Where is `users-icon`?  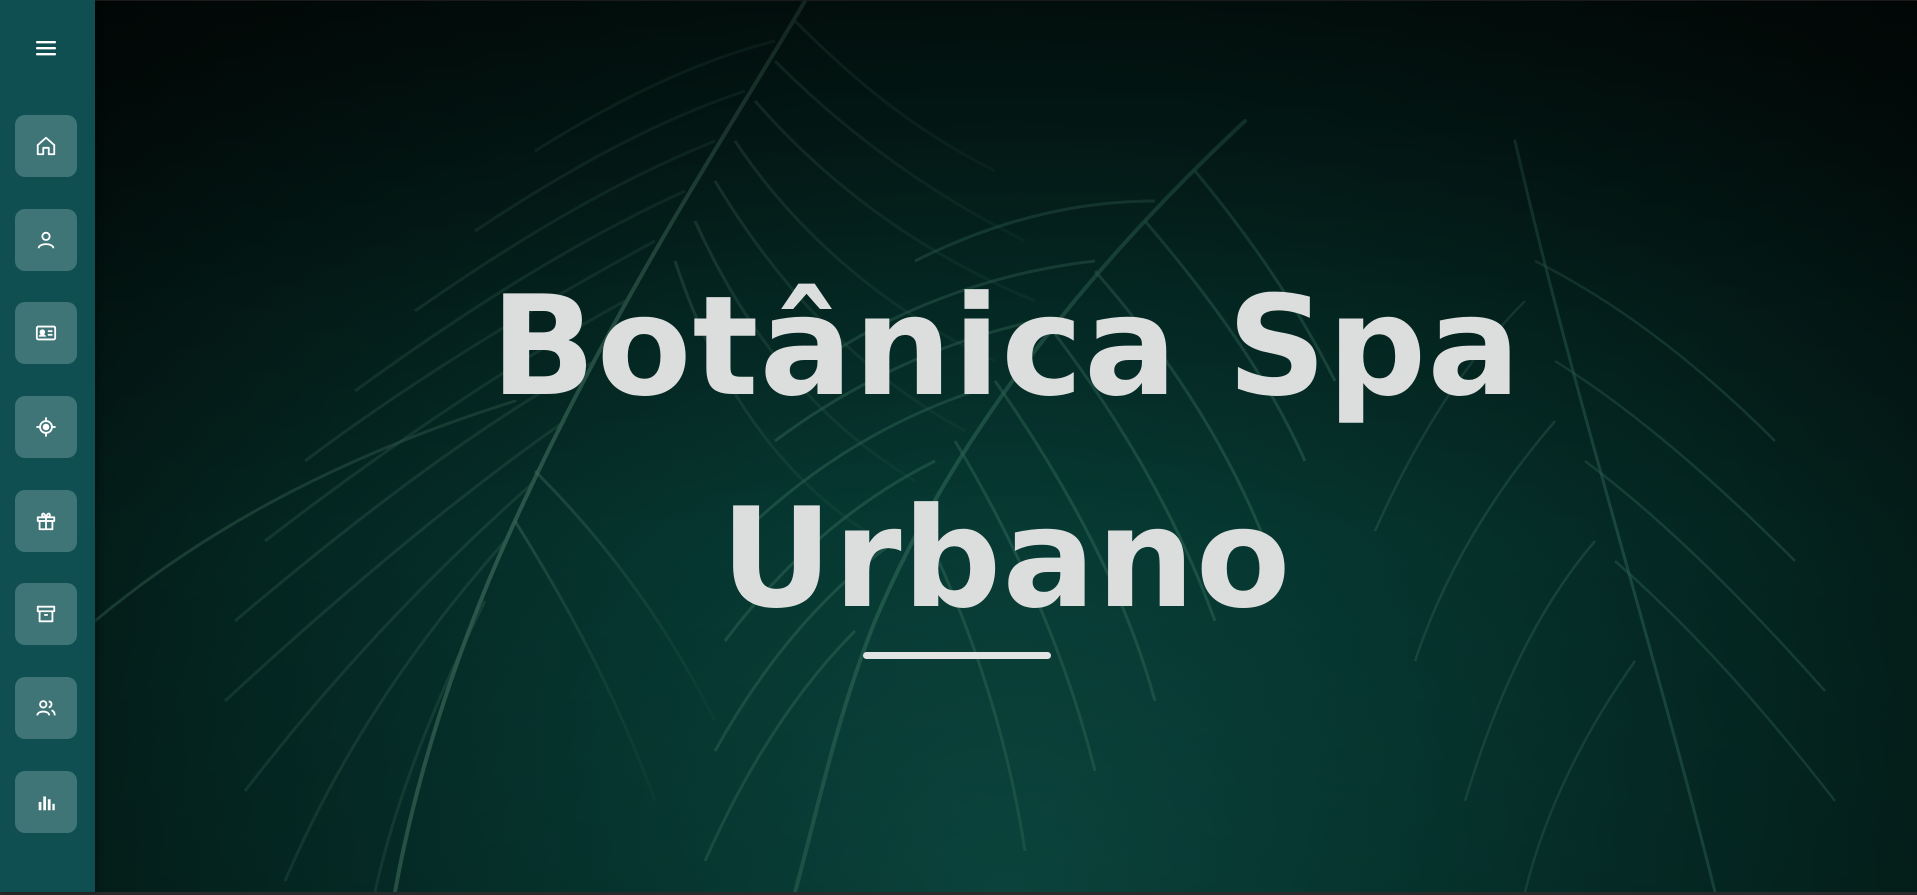
users-icon is located at coordinates (46, 708).